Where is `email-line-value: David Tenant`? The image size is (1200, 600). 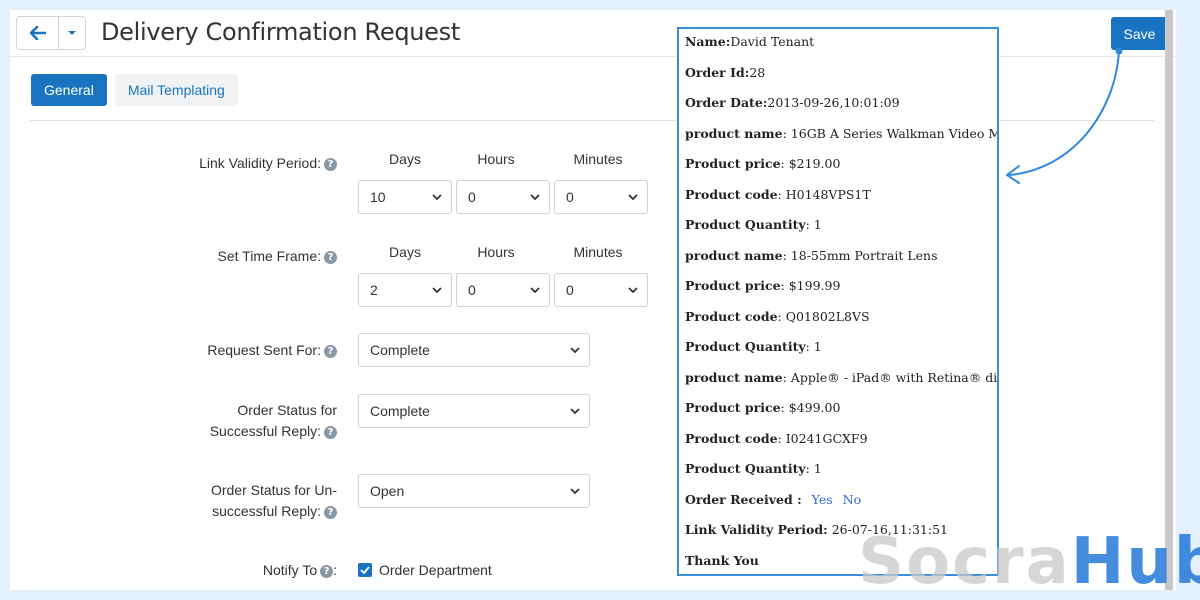 email-line-value: David Tenant is located at coordinates (772, 41).